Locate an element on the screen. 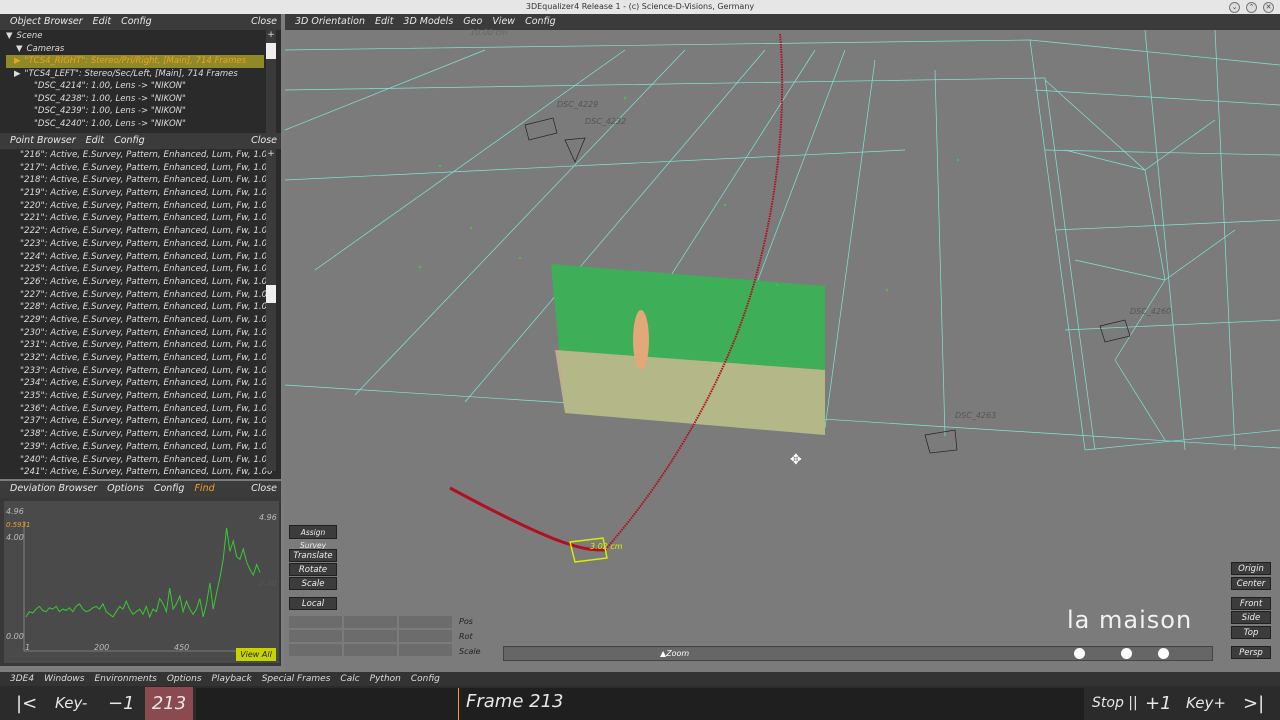  rot-x-field is located at coordinates (315, 636).